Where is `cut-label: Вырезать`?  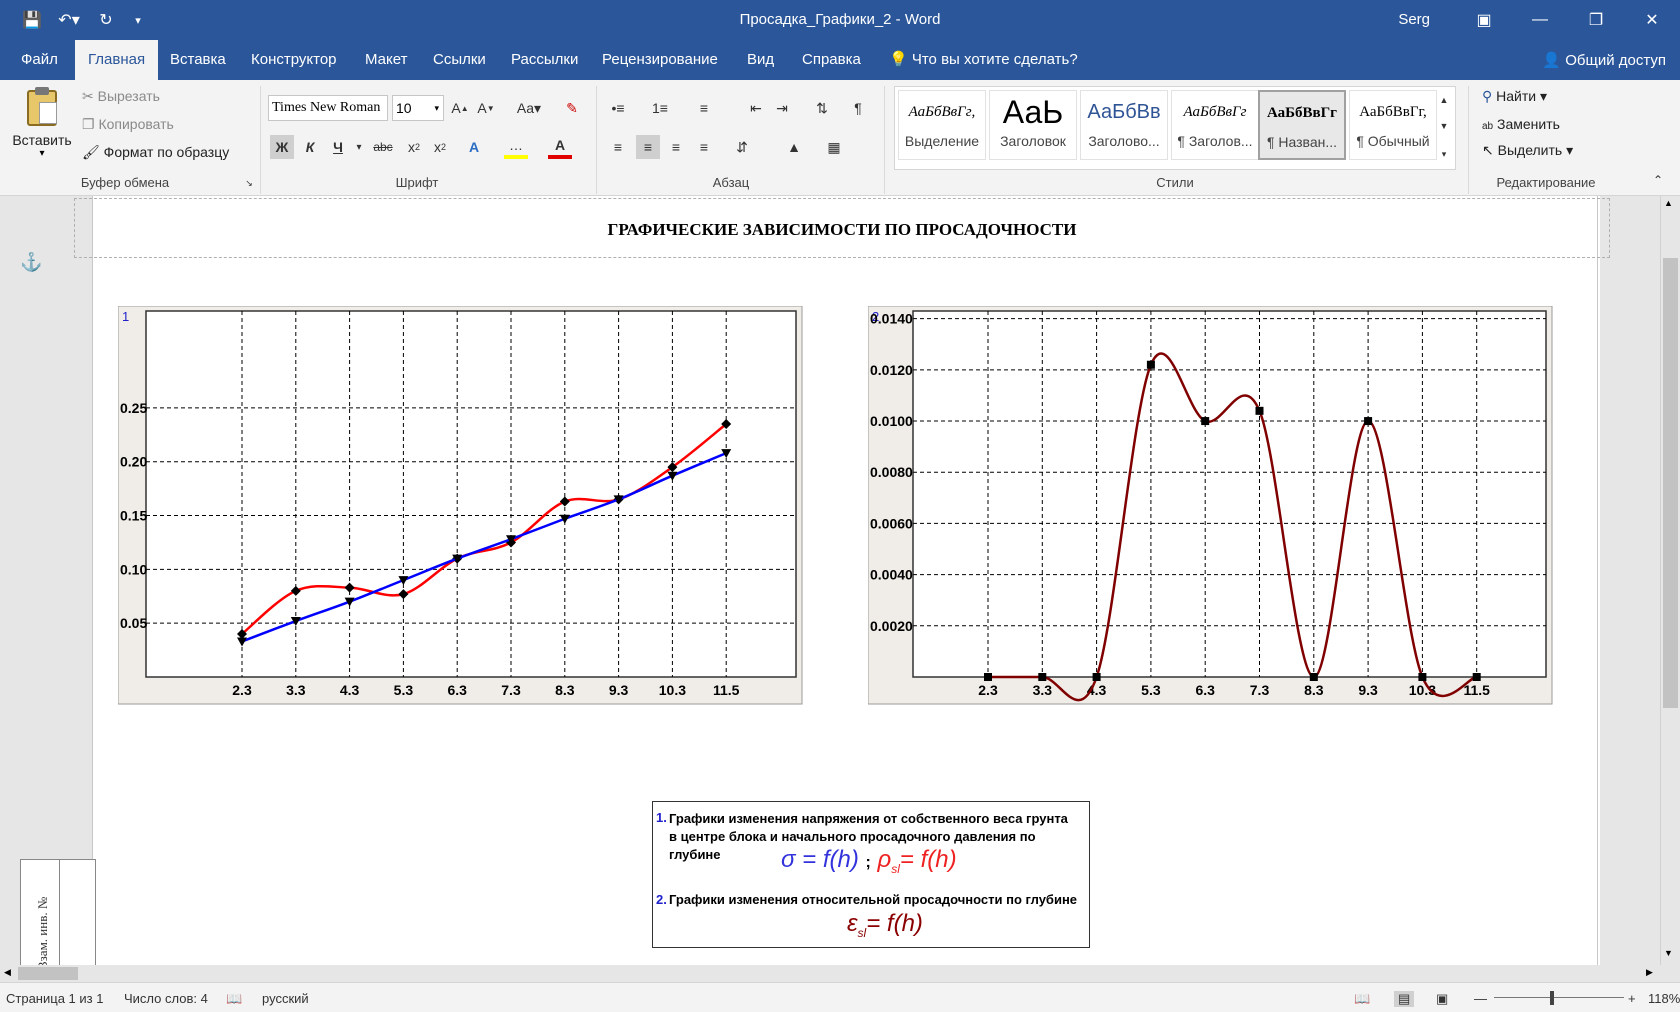
cut-label: Вырезать is located at coordinates (128, 96).